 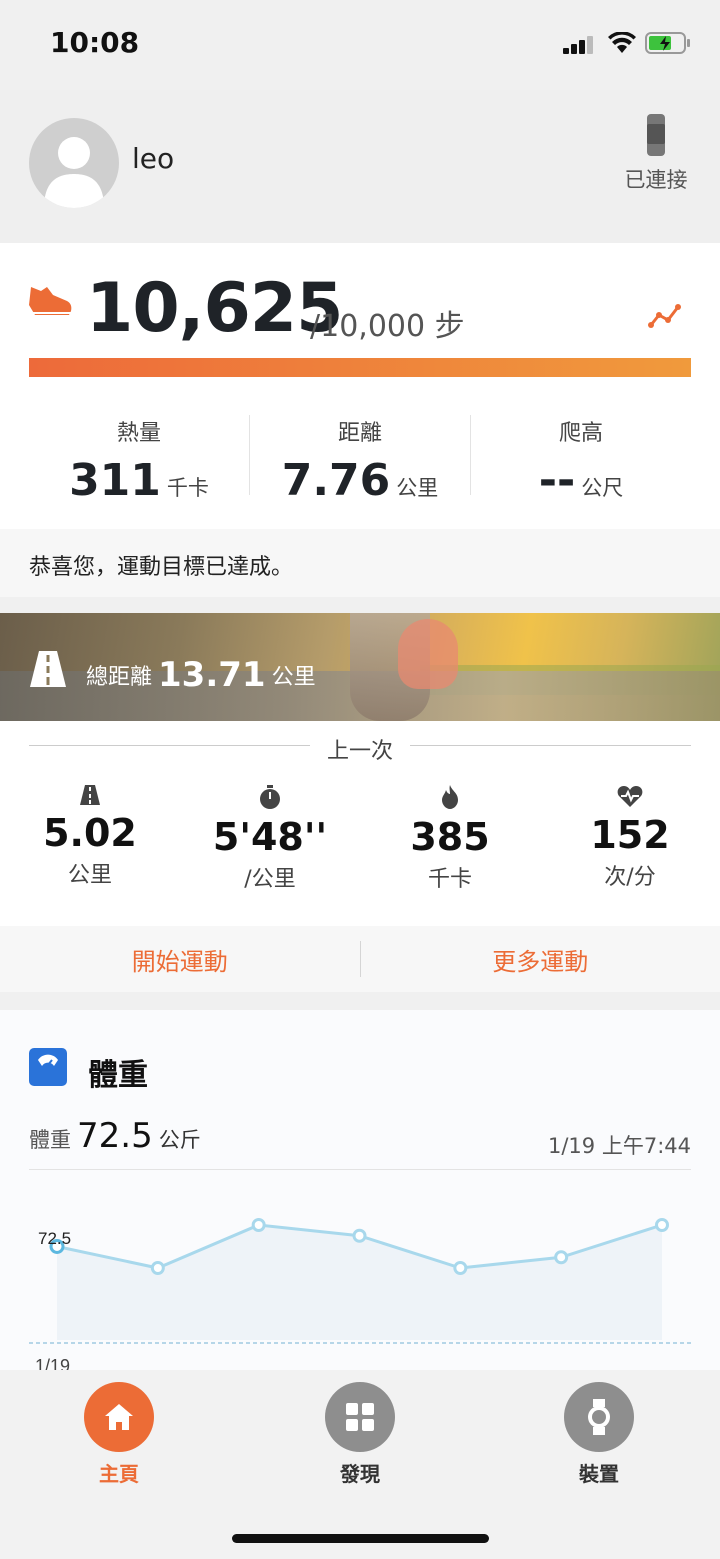 I want to click on total-distance-text: 總距離 13.71 公里, so click(x=201, y=674).